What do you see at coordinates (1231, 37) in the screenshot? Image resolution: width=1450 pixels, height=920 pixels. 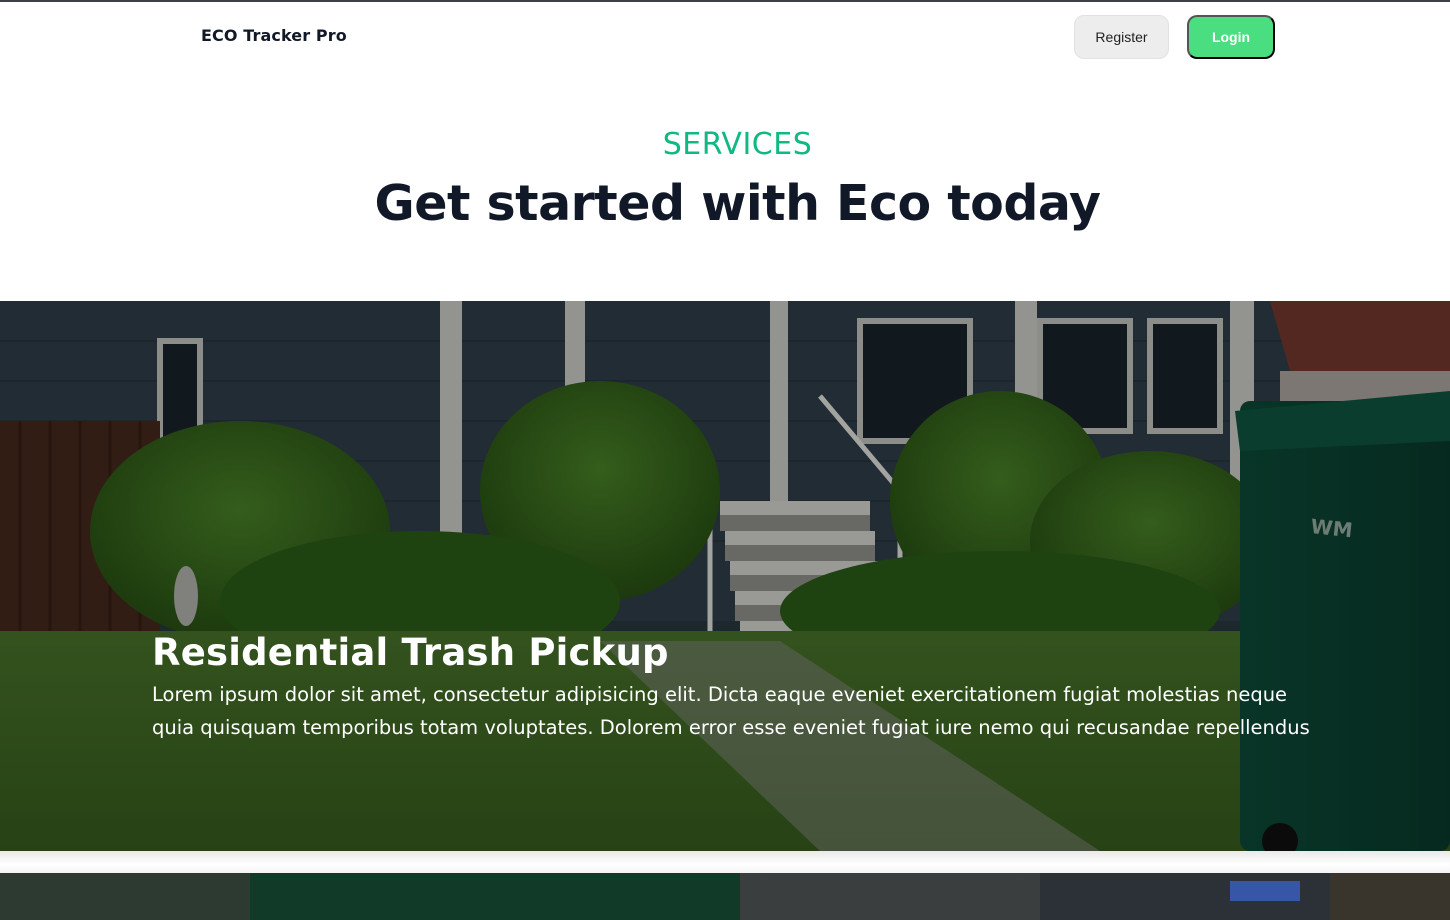 I see `login-button: Login` at bounding box center [1231, 37].